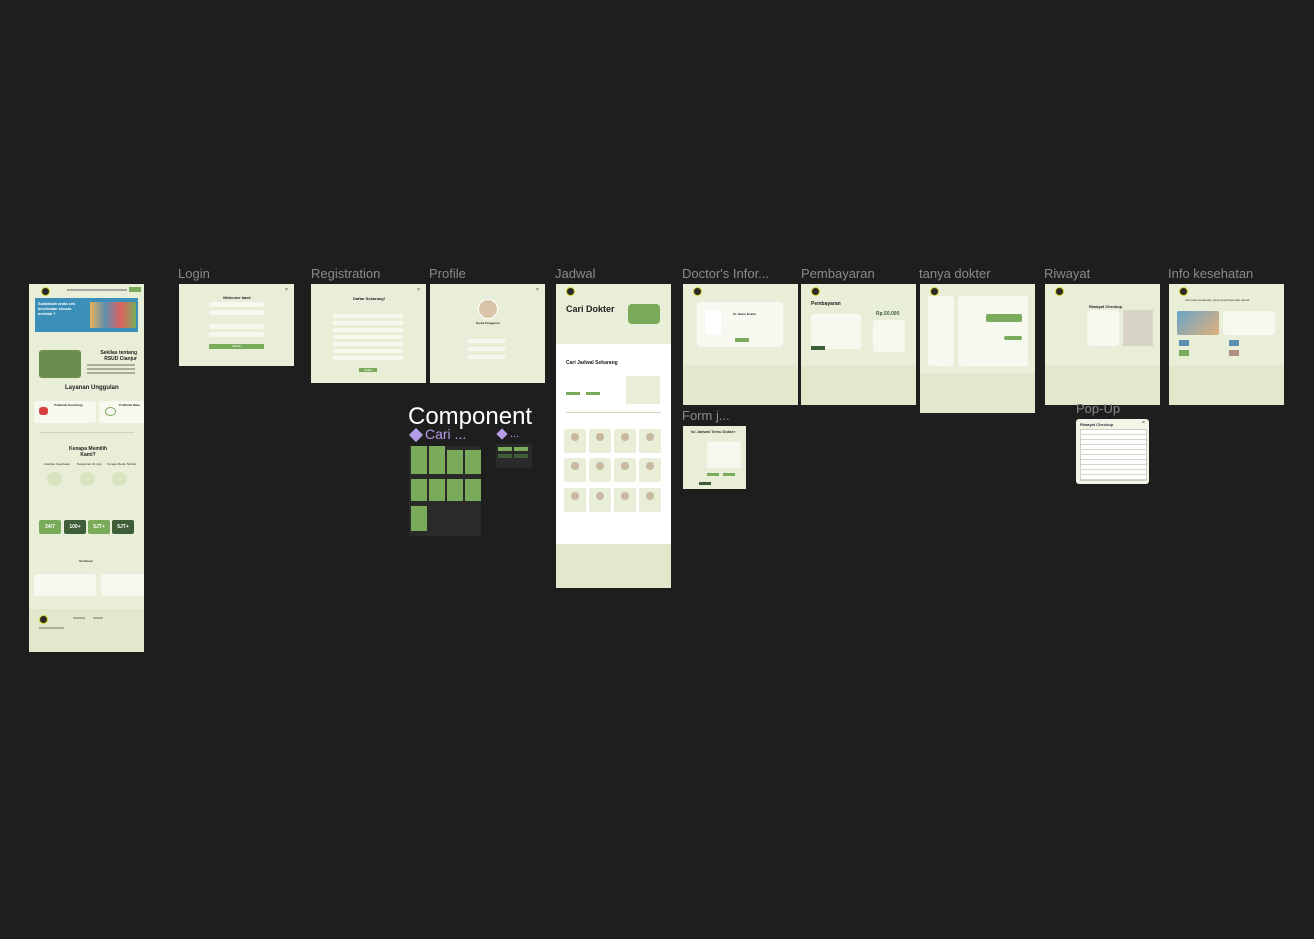  Describe the element at coordinates (487, 333) in the screenshot. I see `frame-profile: × Nama Pengguna` at that location.